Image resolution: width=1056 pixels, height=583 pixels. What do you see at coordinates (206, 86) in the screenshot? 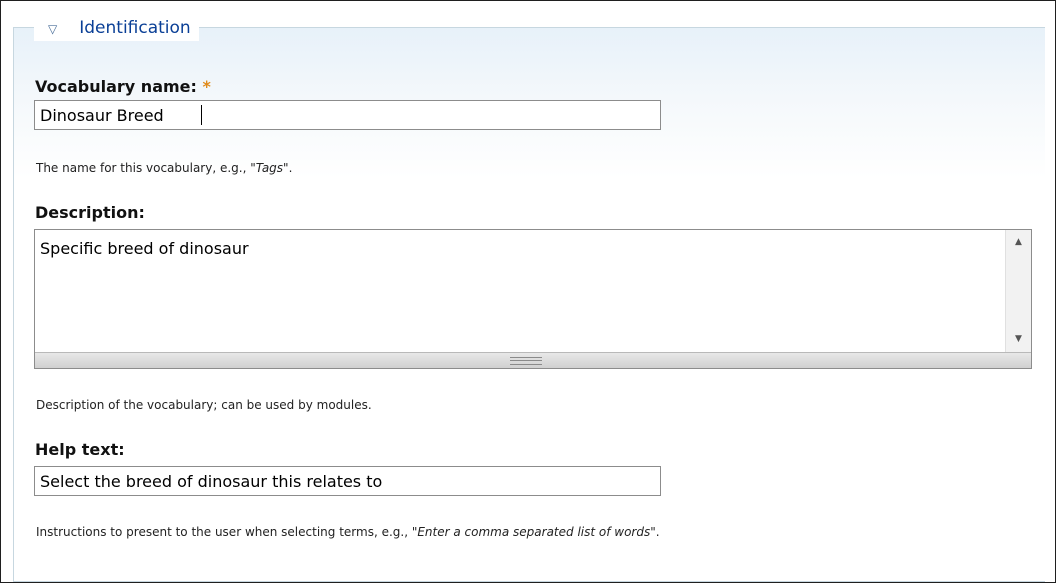
I see `required-marker: *` at bounding box center [206, 86].